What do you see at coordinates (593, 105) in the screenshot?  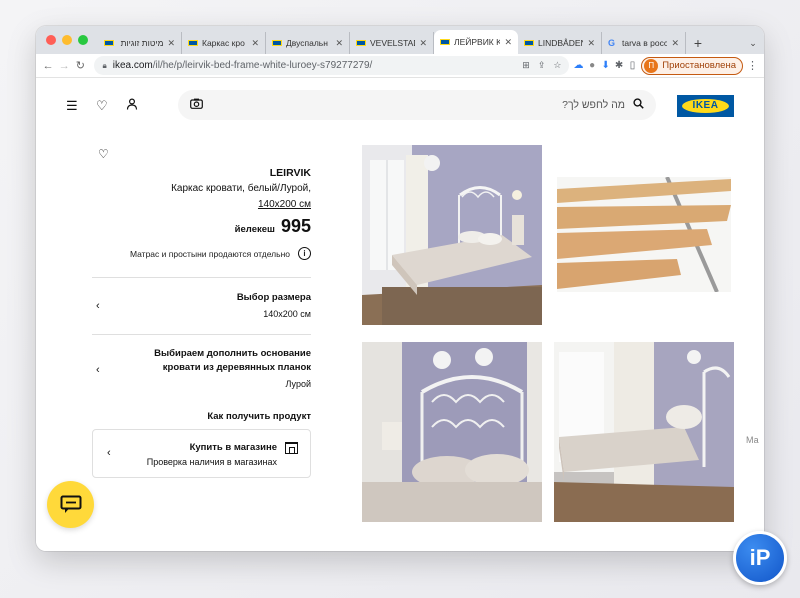 I see `search-input: מה לחפש לך?` at bounding box center [593, 105].